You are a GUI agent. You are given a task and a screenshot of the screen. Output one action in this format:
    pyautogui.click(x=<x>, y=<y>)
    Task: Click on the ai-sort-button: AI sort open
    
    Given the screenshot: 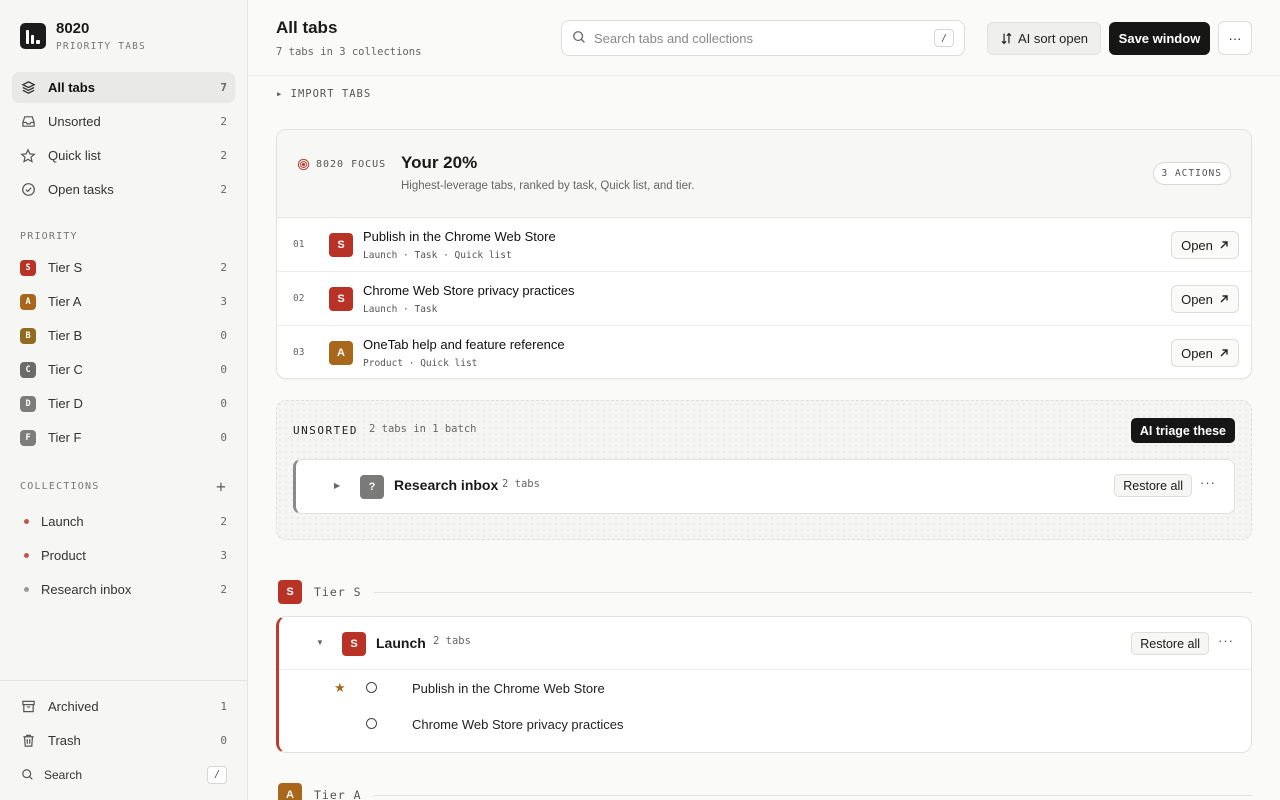 What is the action you would take?
    pyautogui.click(x=1044, y=38)
    